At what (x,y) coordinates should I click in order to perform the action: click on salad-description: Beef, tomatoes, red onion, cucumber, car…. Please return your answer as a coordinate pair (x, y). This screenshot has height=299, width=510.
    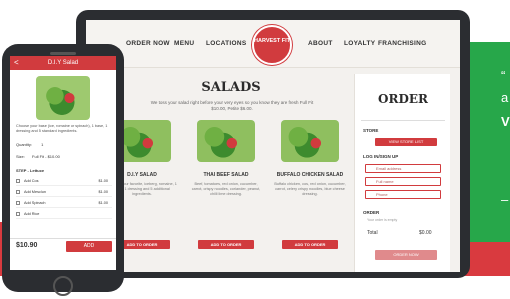
    Looking at the image, I should click on (226, 189).